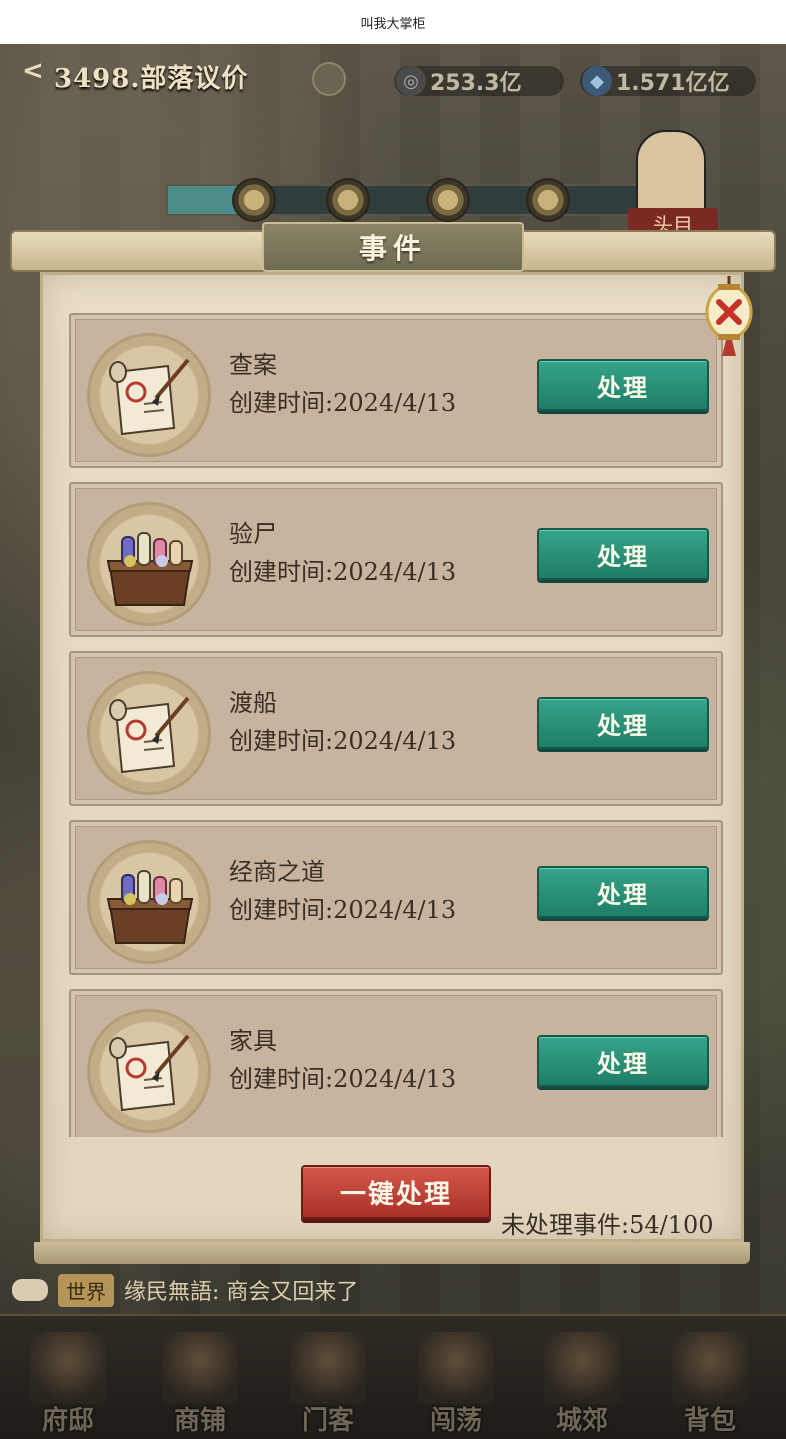 This screenshot has width=786, height=1439. What do you see at coordinates (253, 534) in the screenshot?
I see `event-name: 验尸` at bounding box center [253, 534].